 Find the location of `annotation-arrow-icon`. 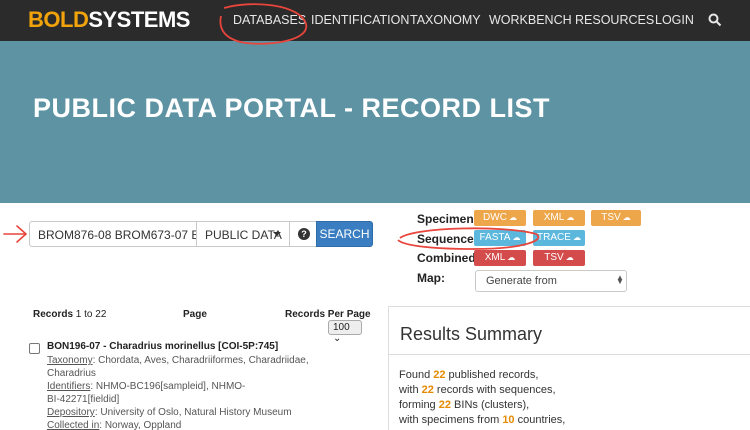

annotation-arrow-icon is located at coordinates (15, 234).